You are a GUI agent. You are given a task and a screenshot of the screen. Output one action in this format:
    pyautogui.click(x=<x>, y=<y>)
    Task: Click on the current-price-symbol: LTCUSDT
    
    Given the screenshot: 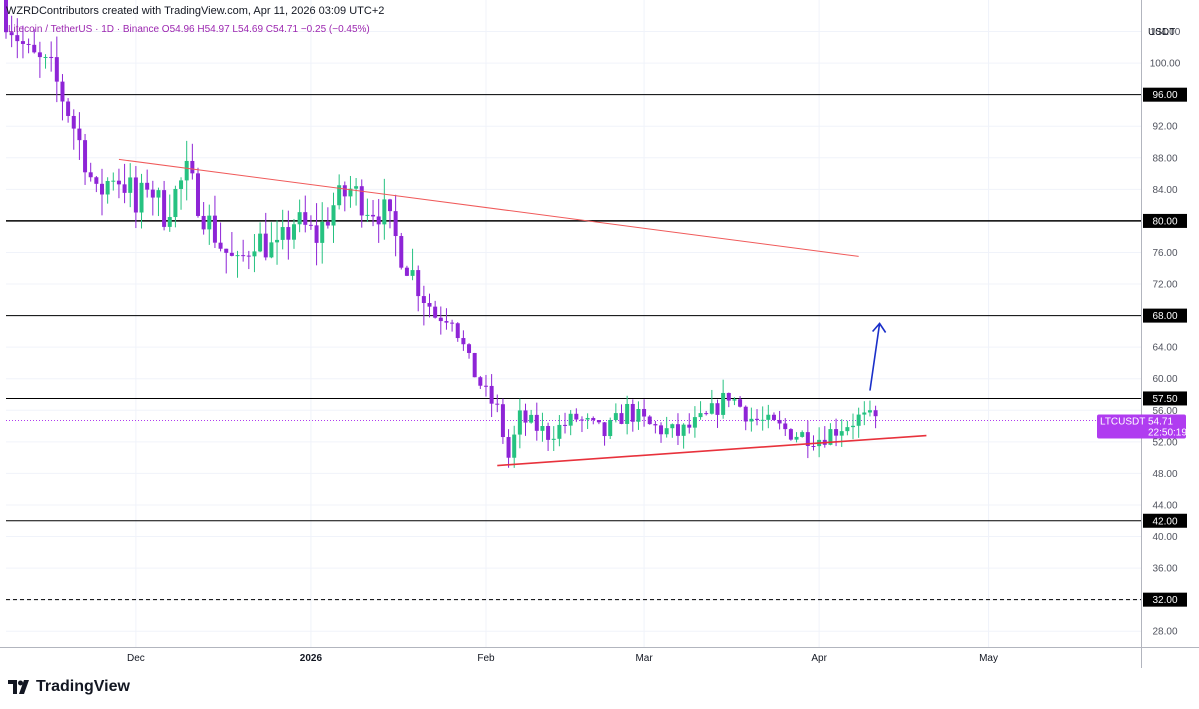 What is the action you would take?
    pyautogui.click(x=1122, y=421)
    